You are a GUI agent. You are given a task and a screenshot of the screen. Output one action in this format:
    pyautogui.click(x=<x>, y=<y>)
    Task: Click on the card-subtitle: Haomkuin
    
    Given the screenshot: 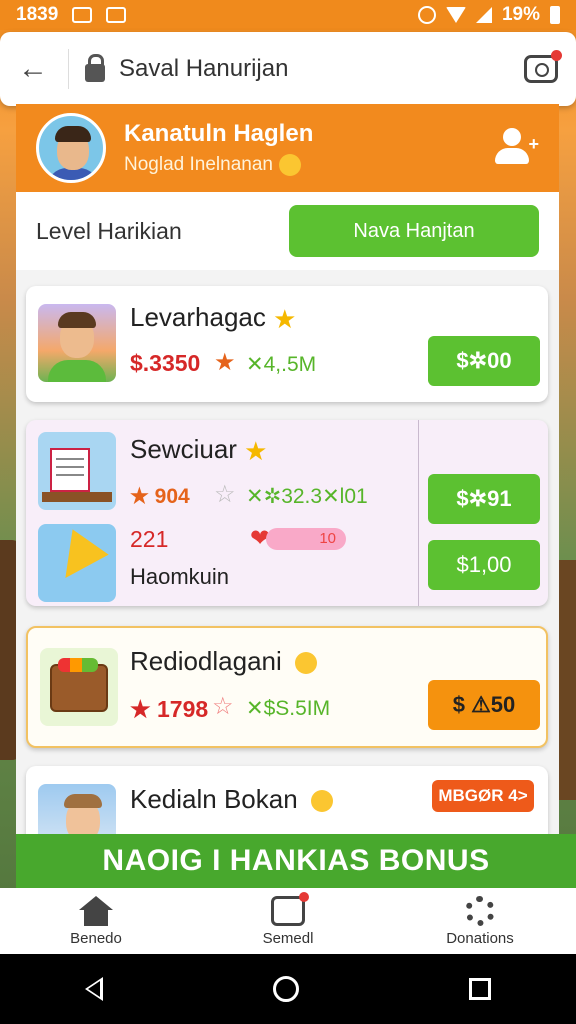 What is the action you would take?
    pyautogui.click(x=180, y=576)
    